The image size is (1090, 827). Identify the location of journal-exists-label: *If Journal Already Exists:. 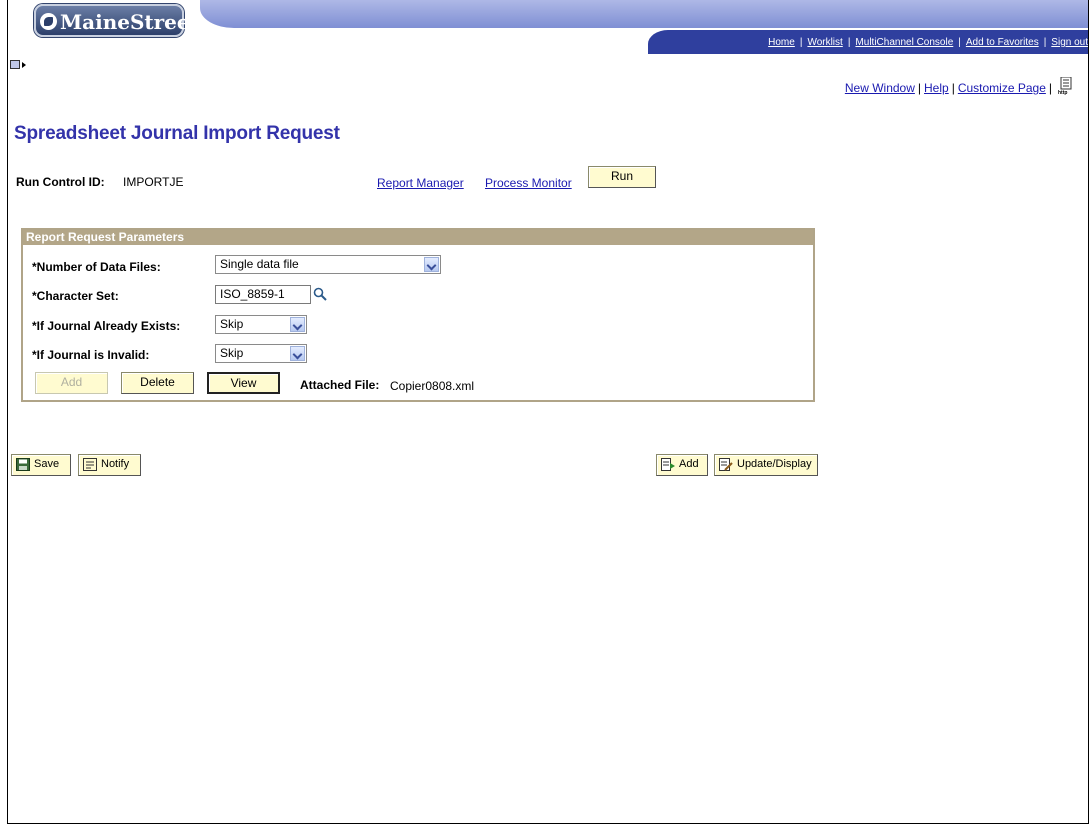
(106, 326).